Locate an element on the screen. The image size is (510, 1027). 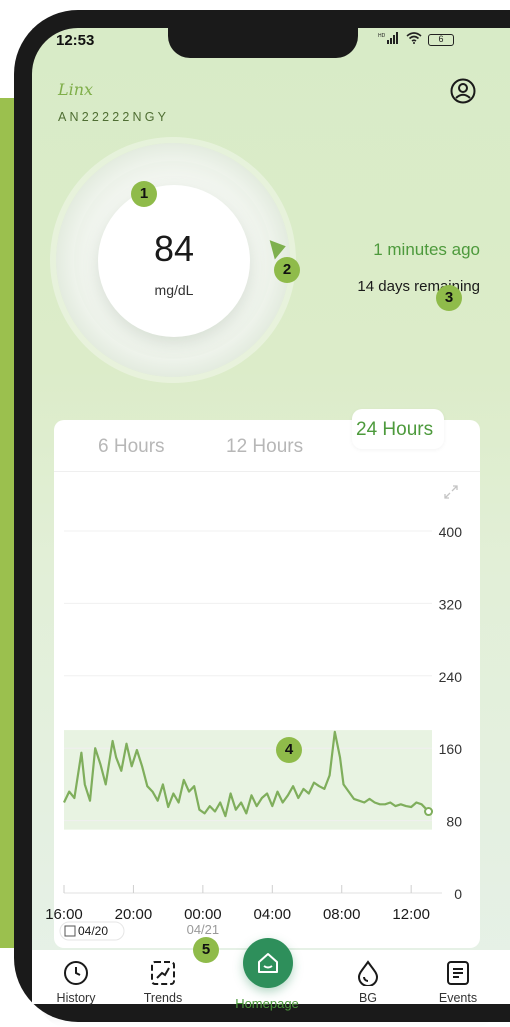
x-tick-label: 00:00 is located at coordinates (203, 914).